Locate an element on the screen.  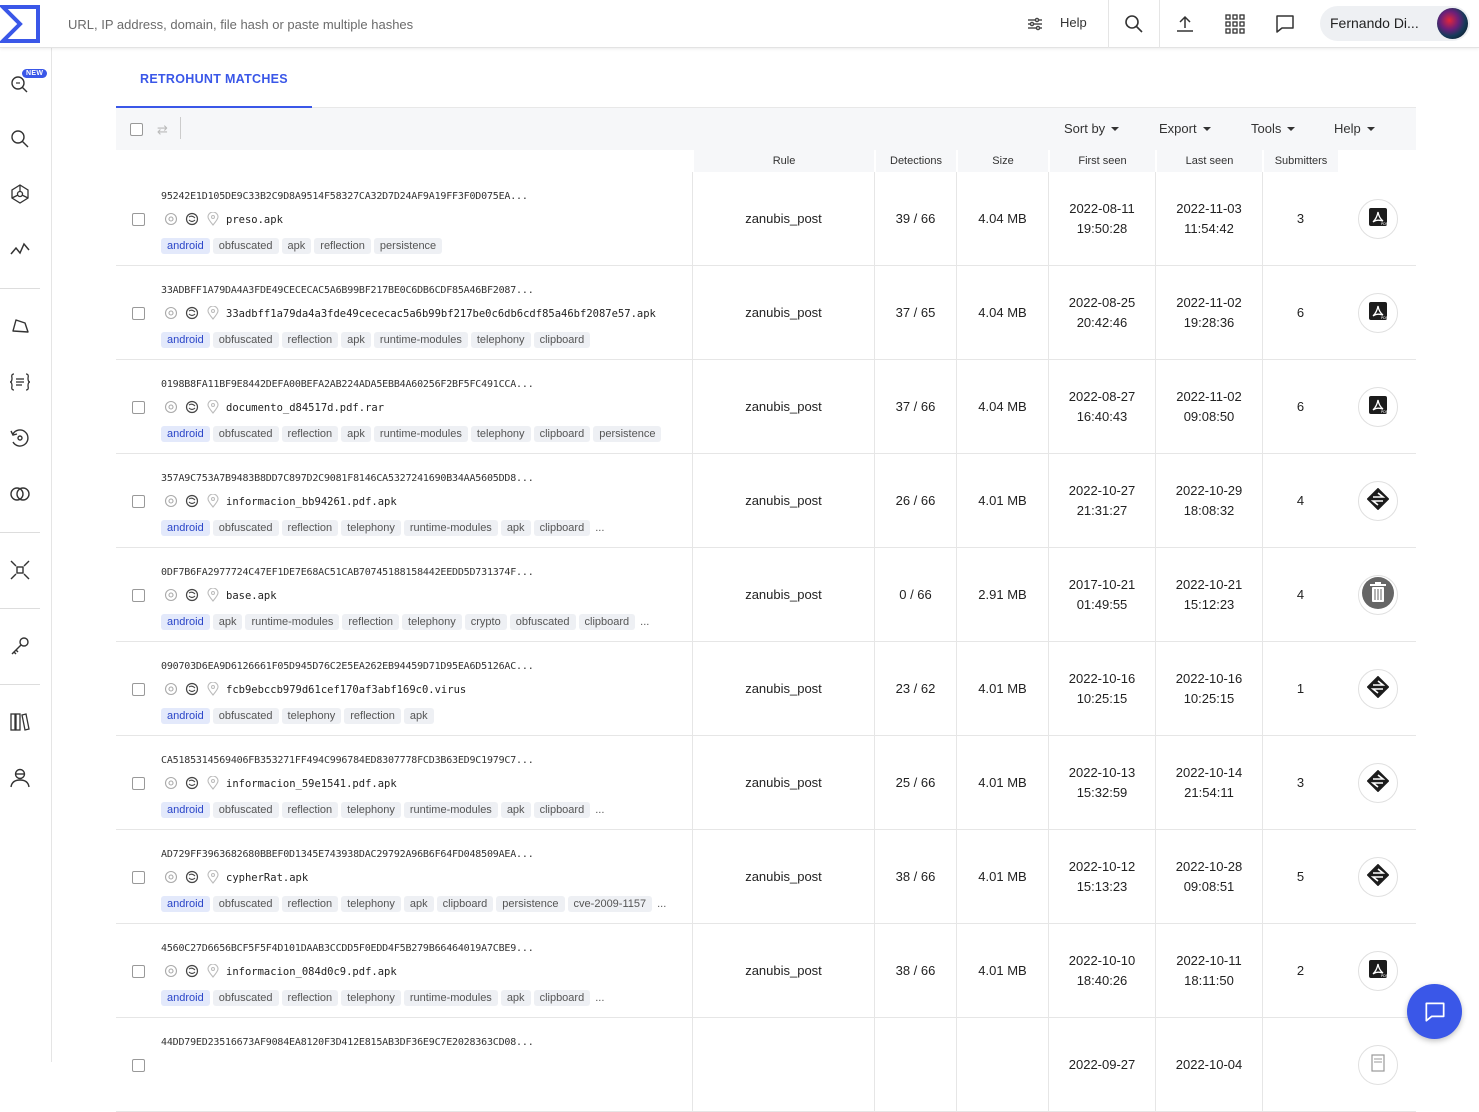
filter-settings-icon is located at coordinates (1035, 24).